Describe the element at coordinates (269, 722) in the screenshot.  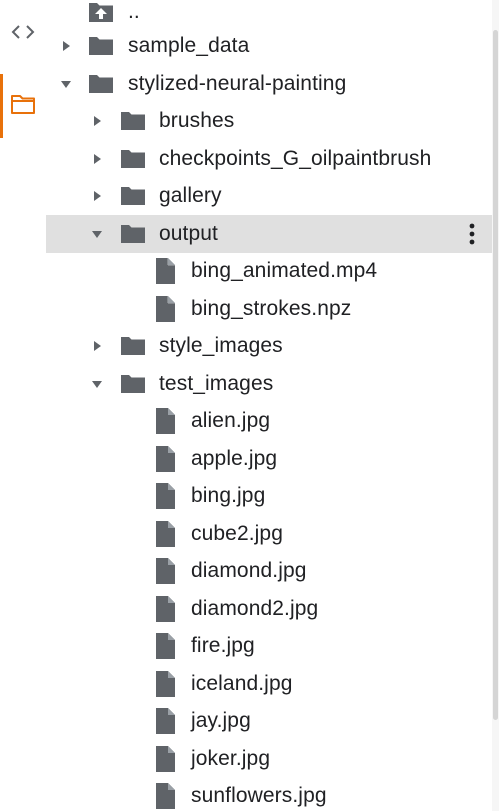
I see `tree-item-jay-jpg: jay.jpg` at that location.